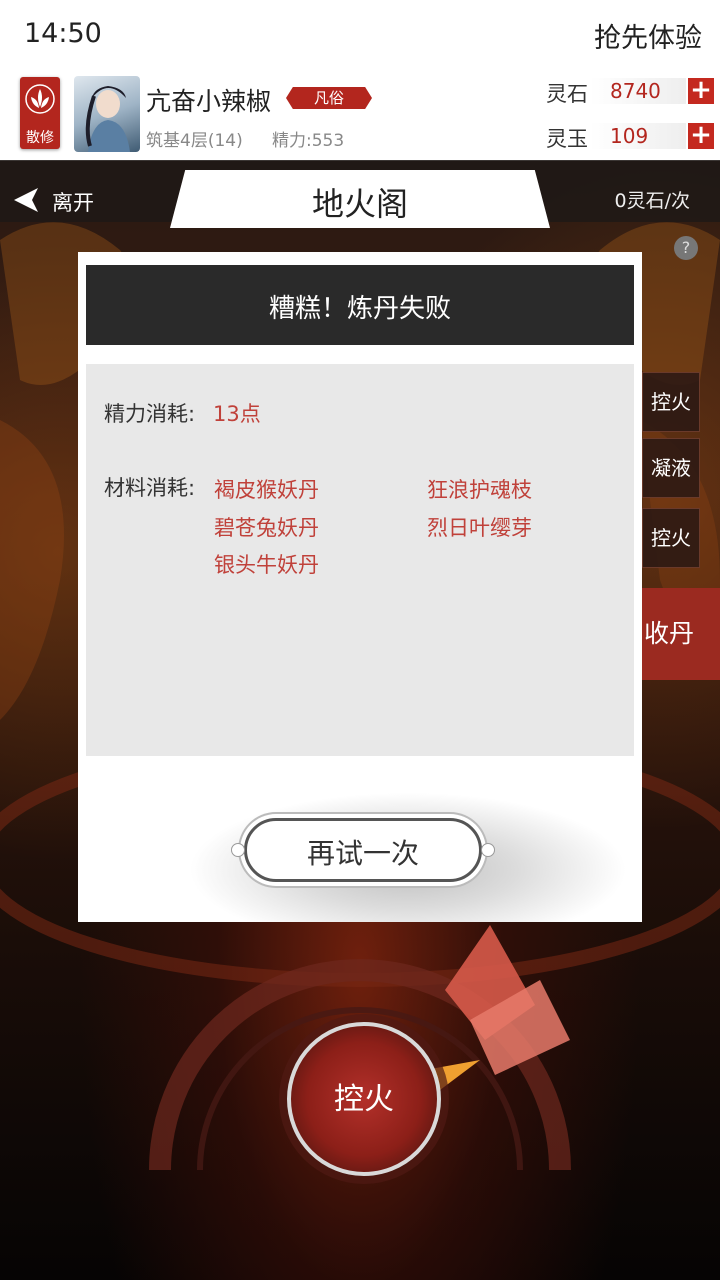 This screenshot has height=1280, width=720. I want to click on spirit-stone-value: 8740, so click(638, 91).